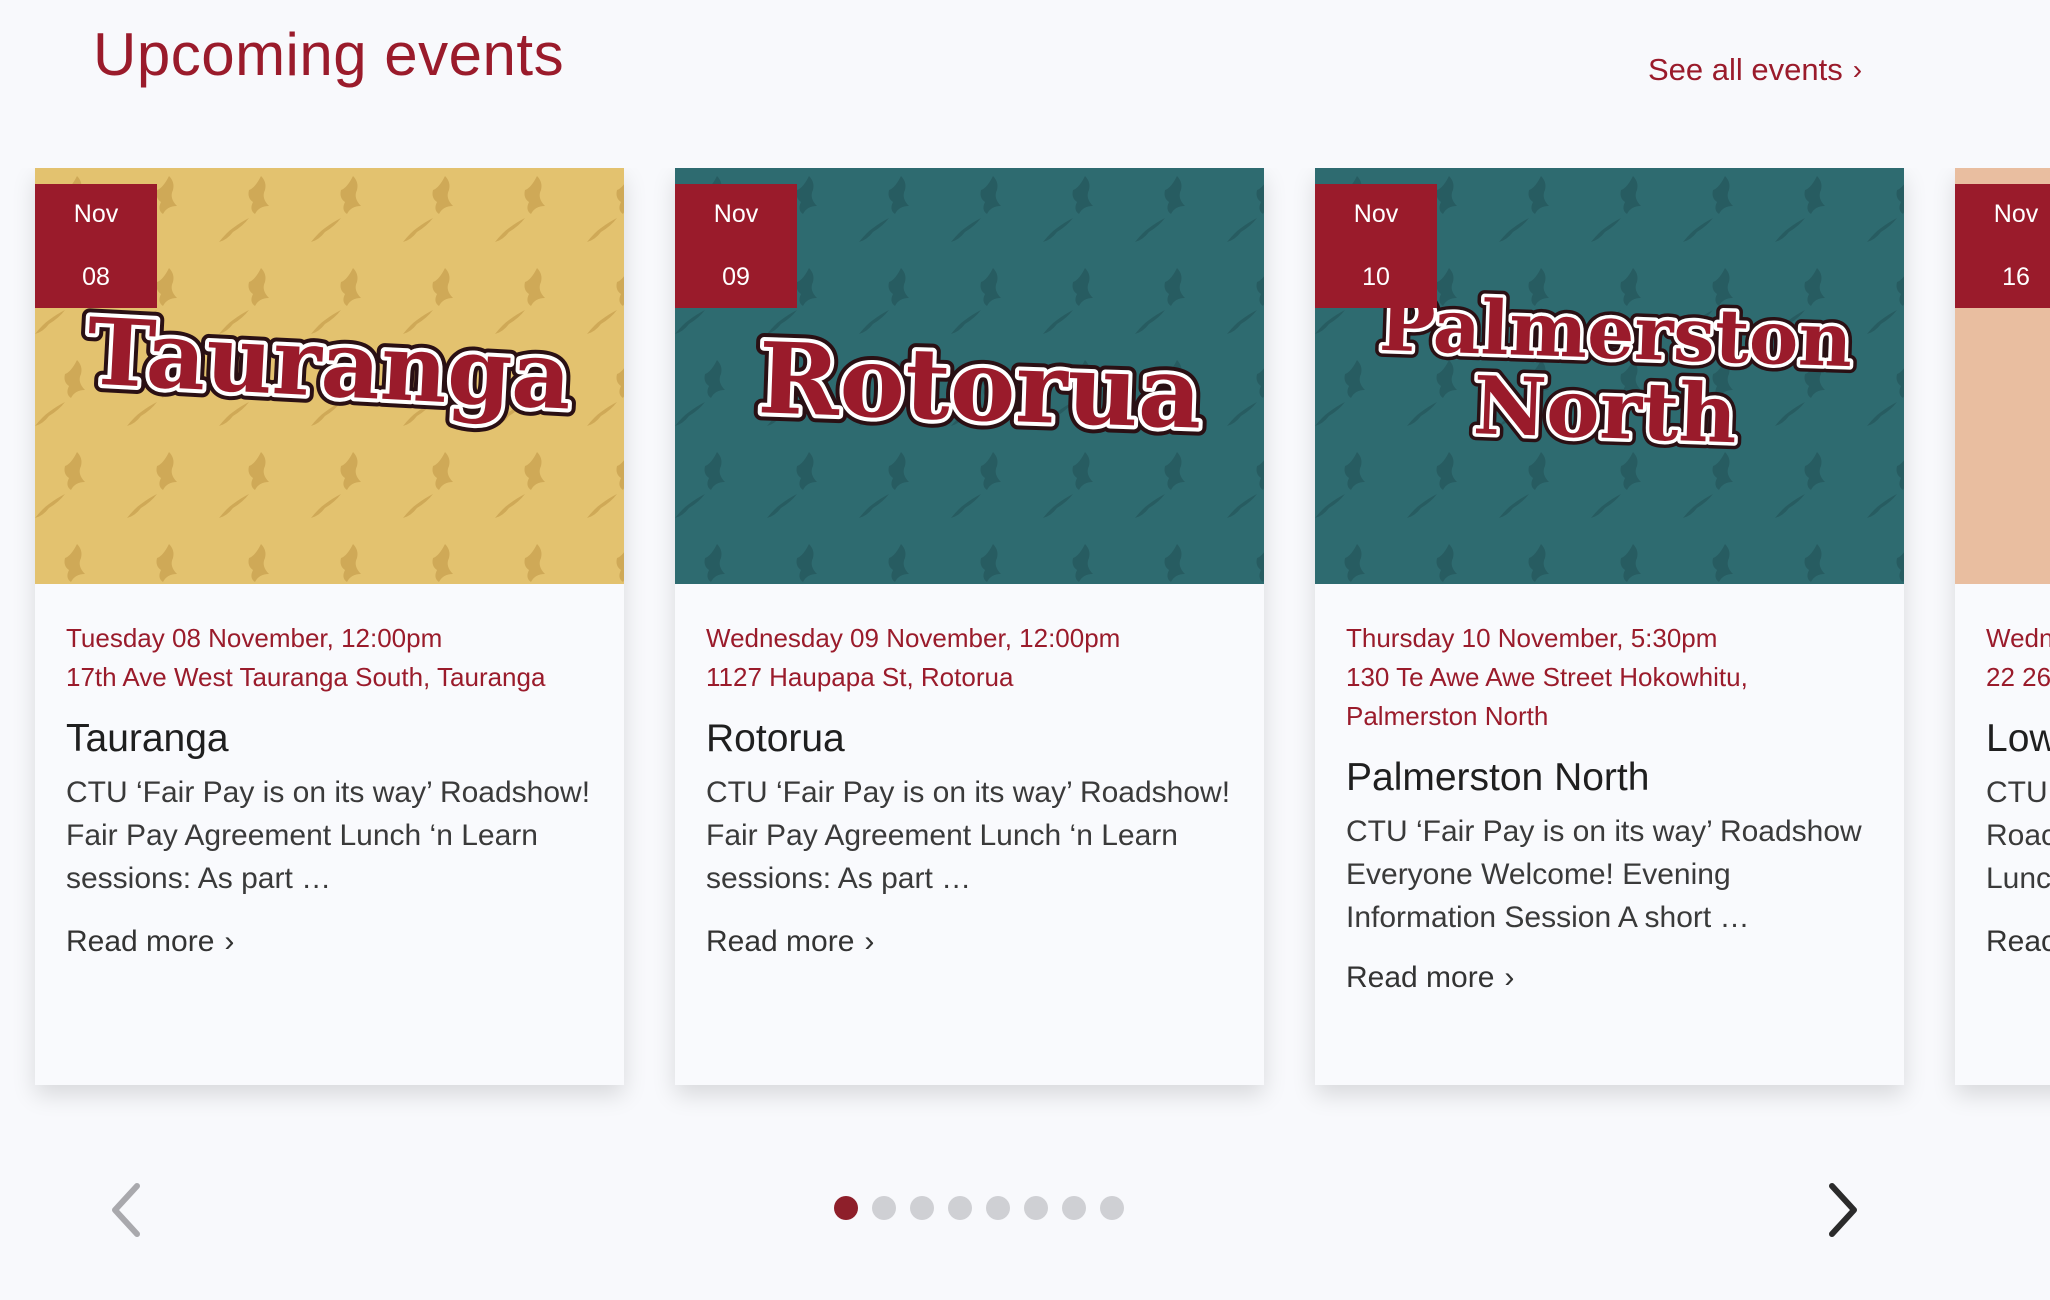  Describe the element at coordinates (775, 738) in the screenshot. I see `event-title: Rotorua` at that location.